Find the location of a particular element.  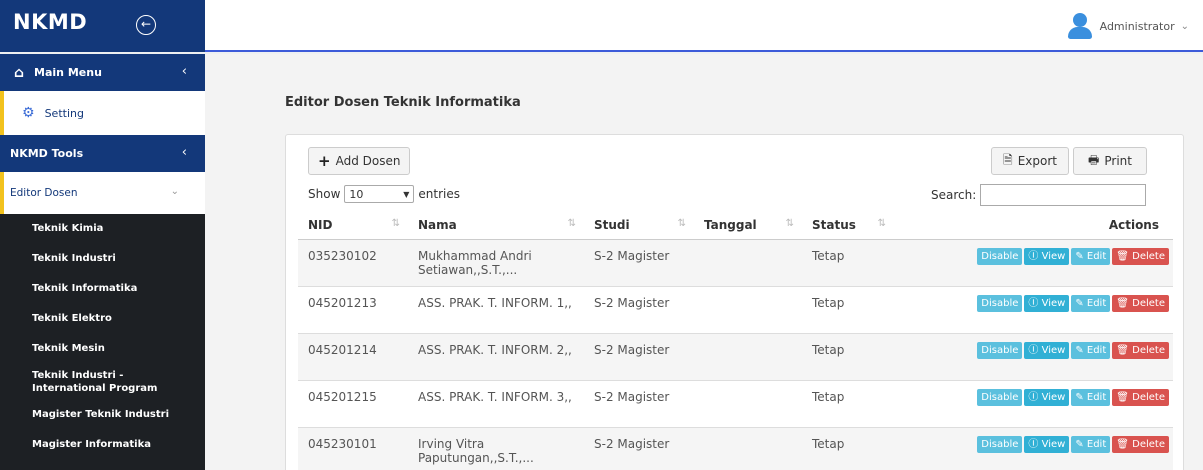

sidebar-tools-label: NKMD Tools is located at coordinates (47, 153).